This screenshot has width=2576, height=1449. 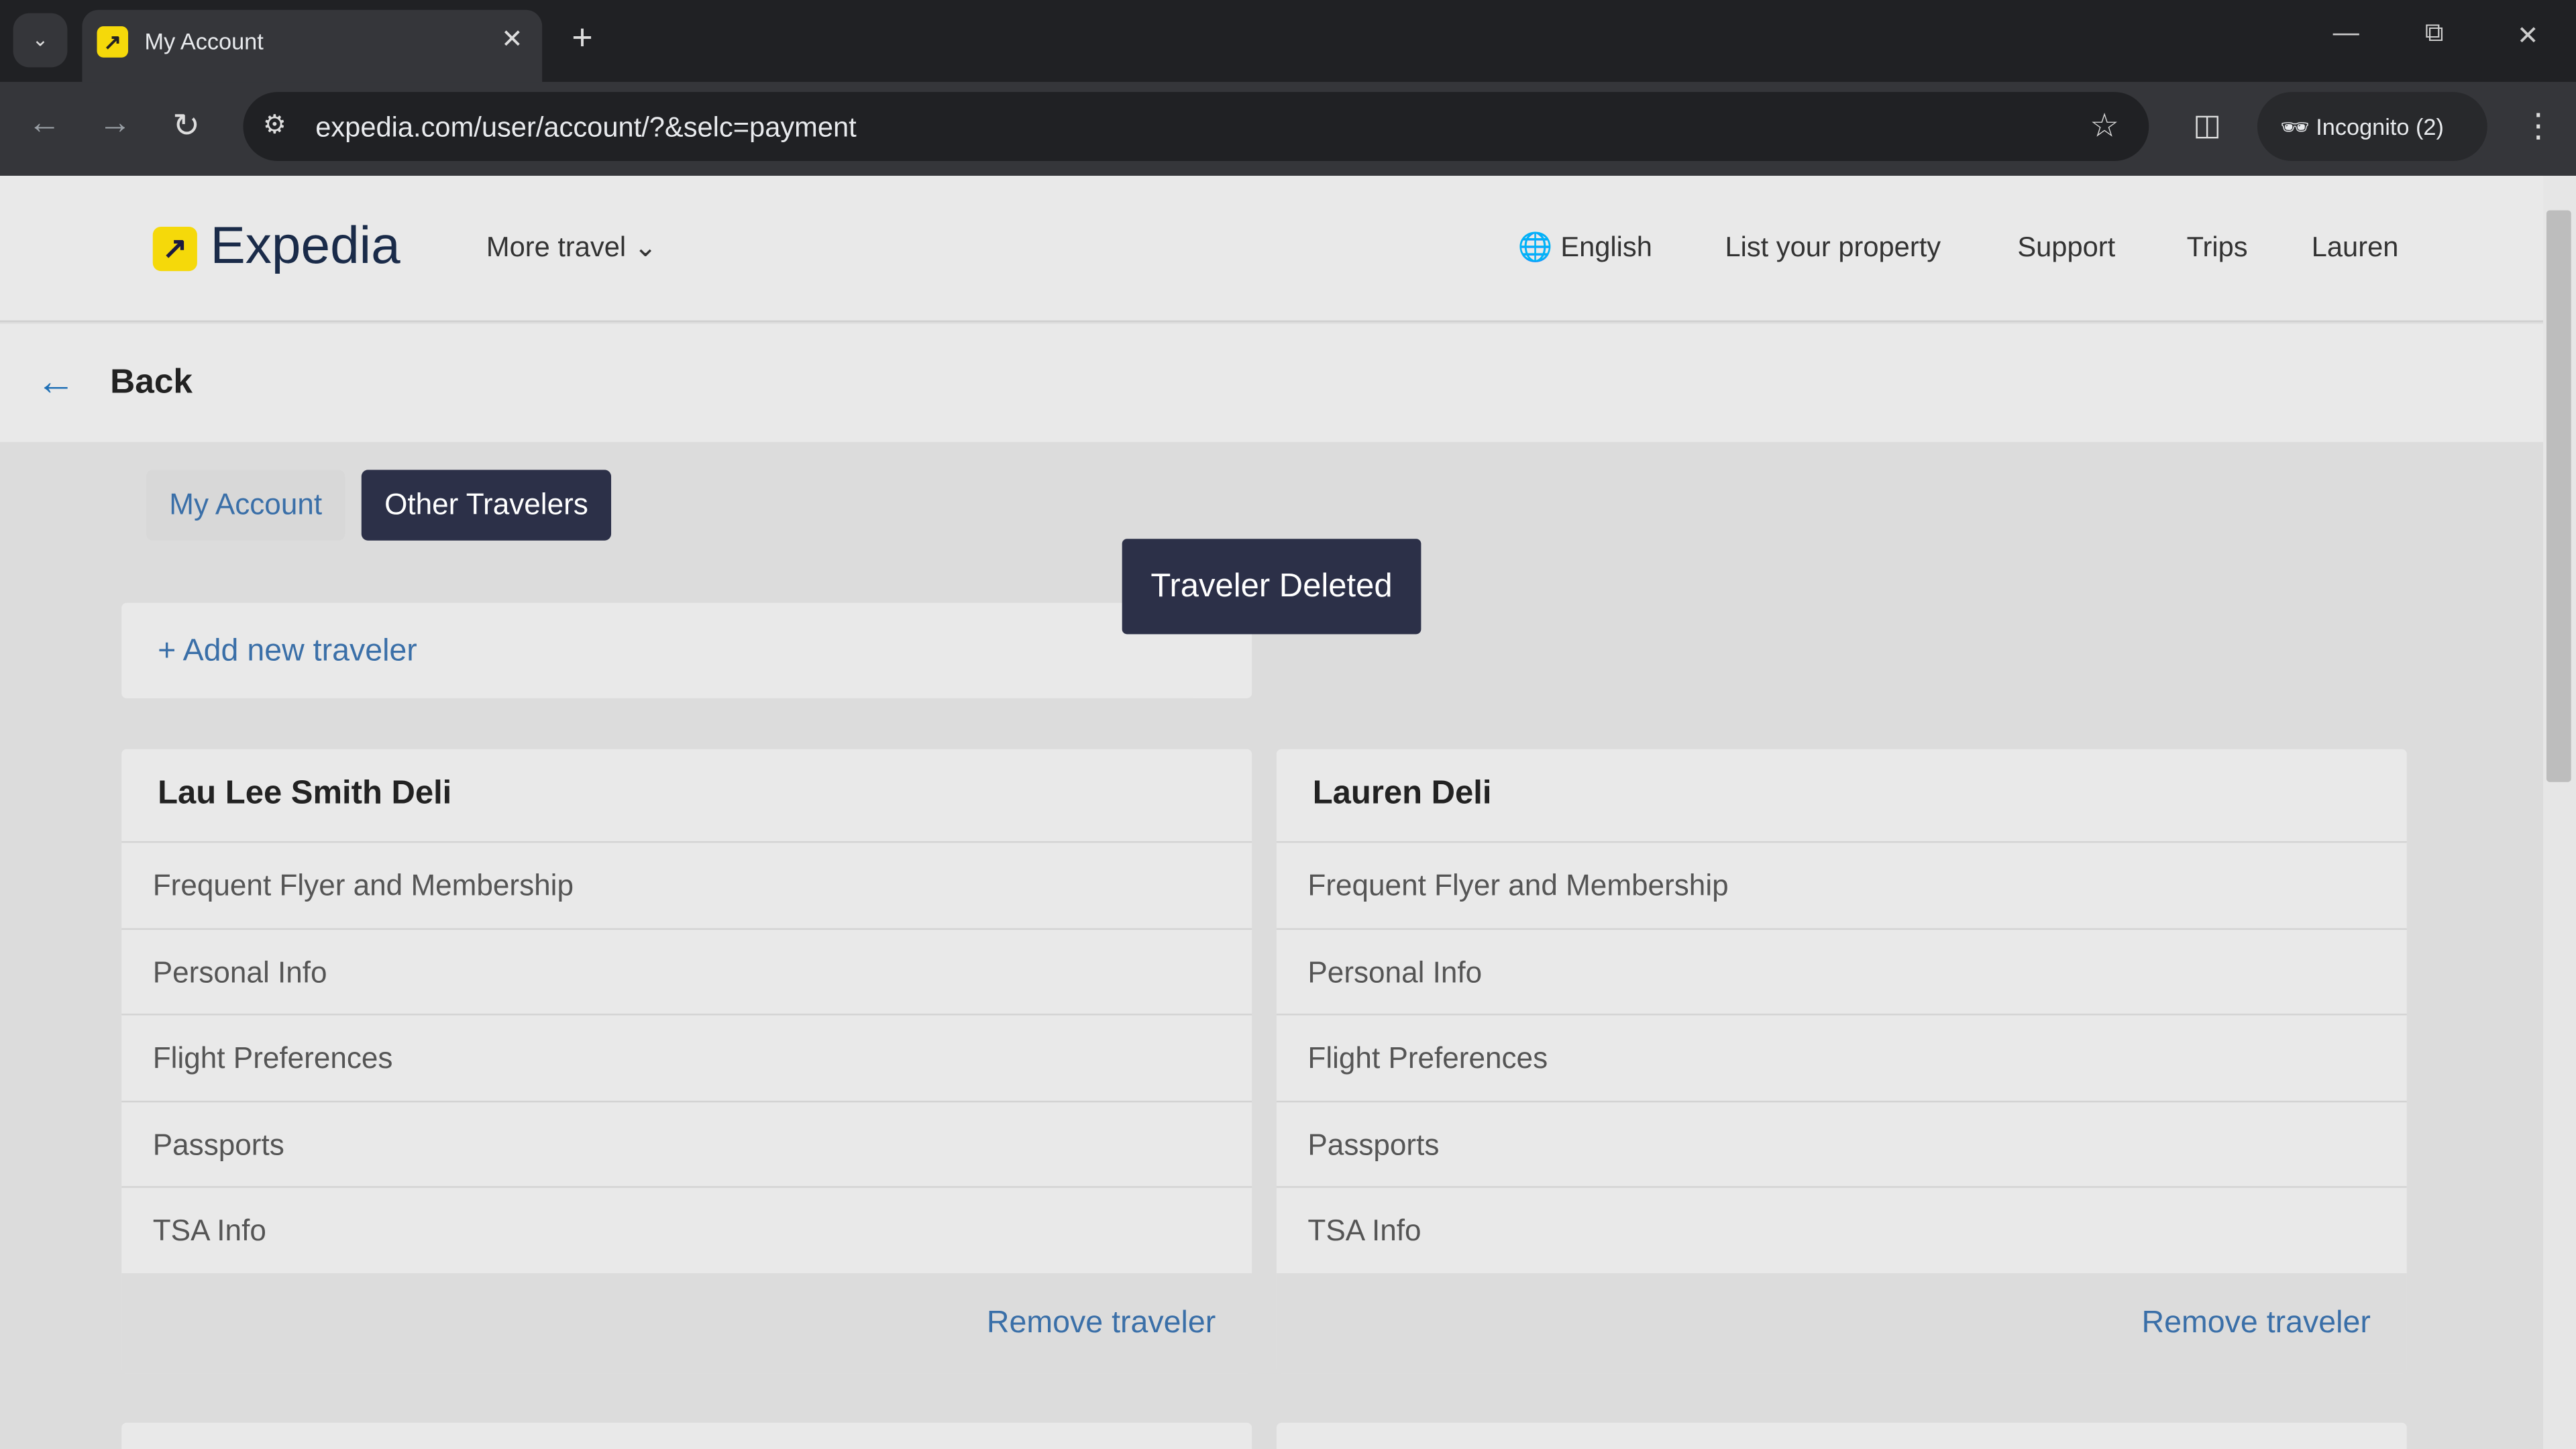 What do you see at coordinates (56, 383) in the screenshot?
I see `back-arrow-icon: ←` at bounding box center [56, 383].